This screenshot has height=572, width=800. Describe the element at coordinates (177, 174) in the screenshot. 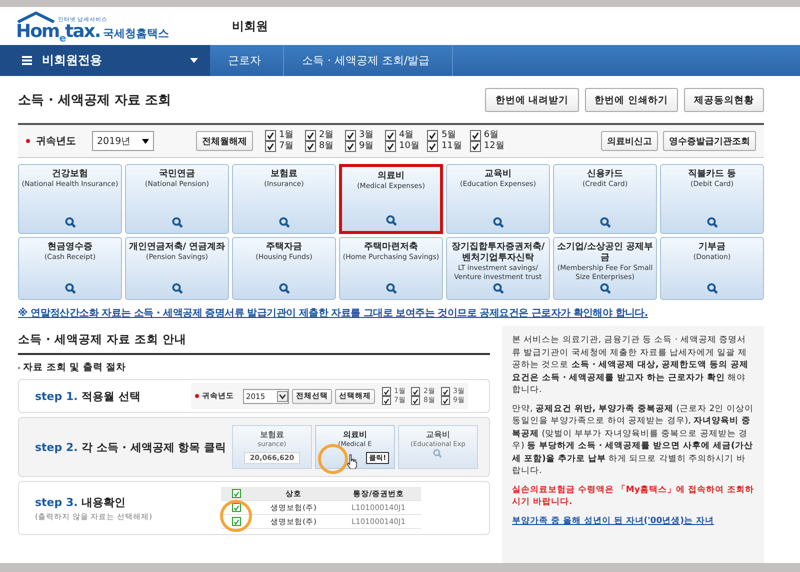

I see `category-name: 국민연금` at that location.